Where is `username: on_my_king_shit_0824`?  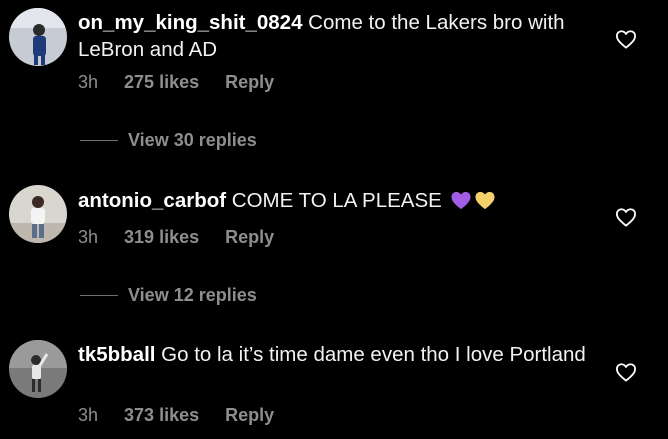 username: on_my_king_shit_0824 is located at coordinates (190, 22).